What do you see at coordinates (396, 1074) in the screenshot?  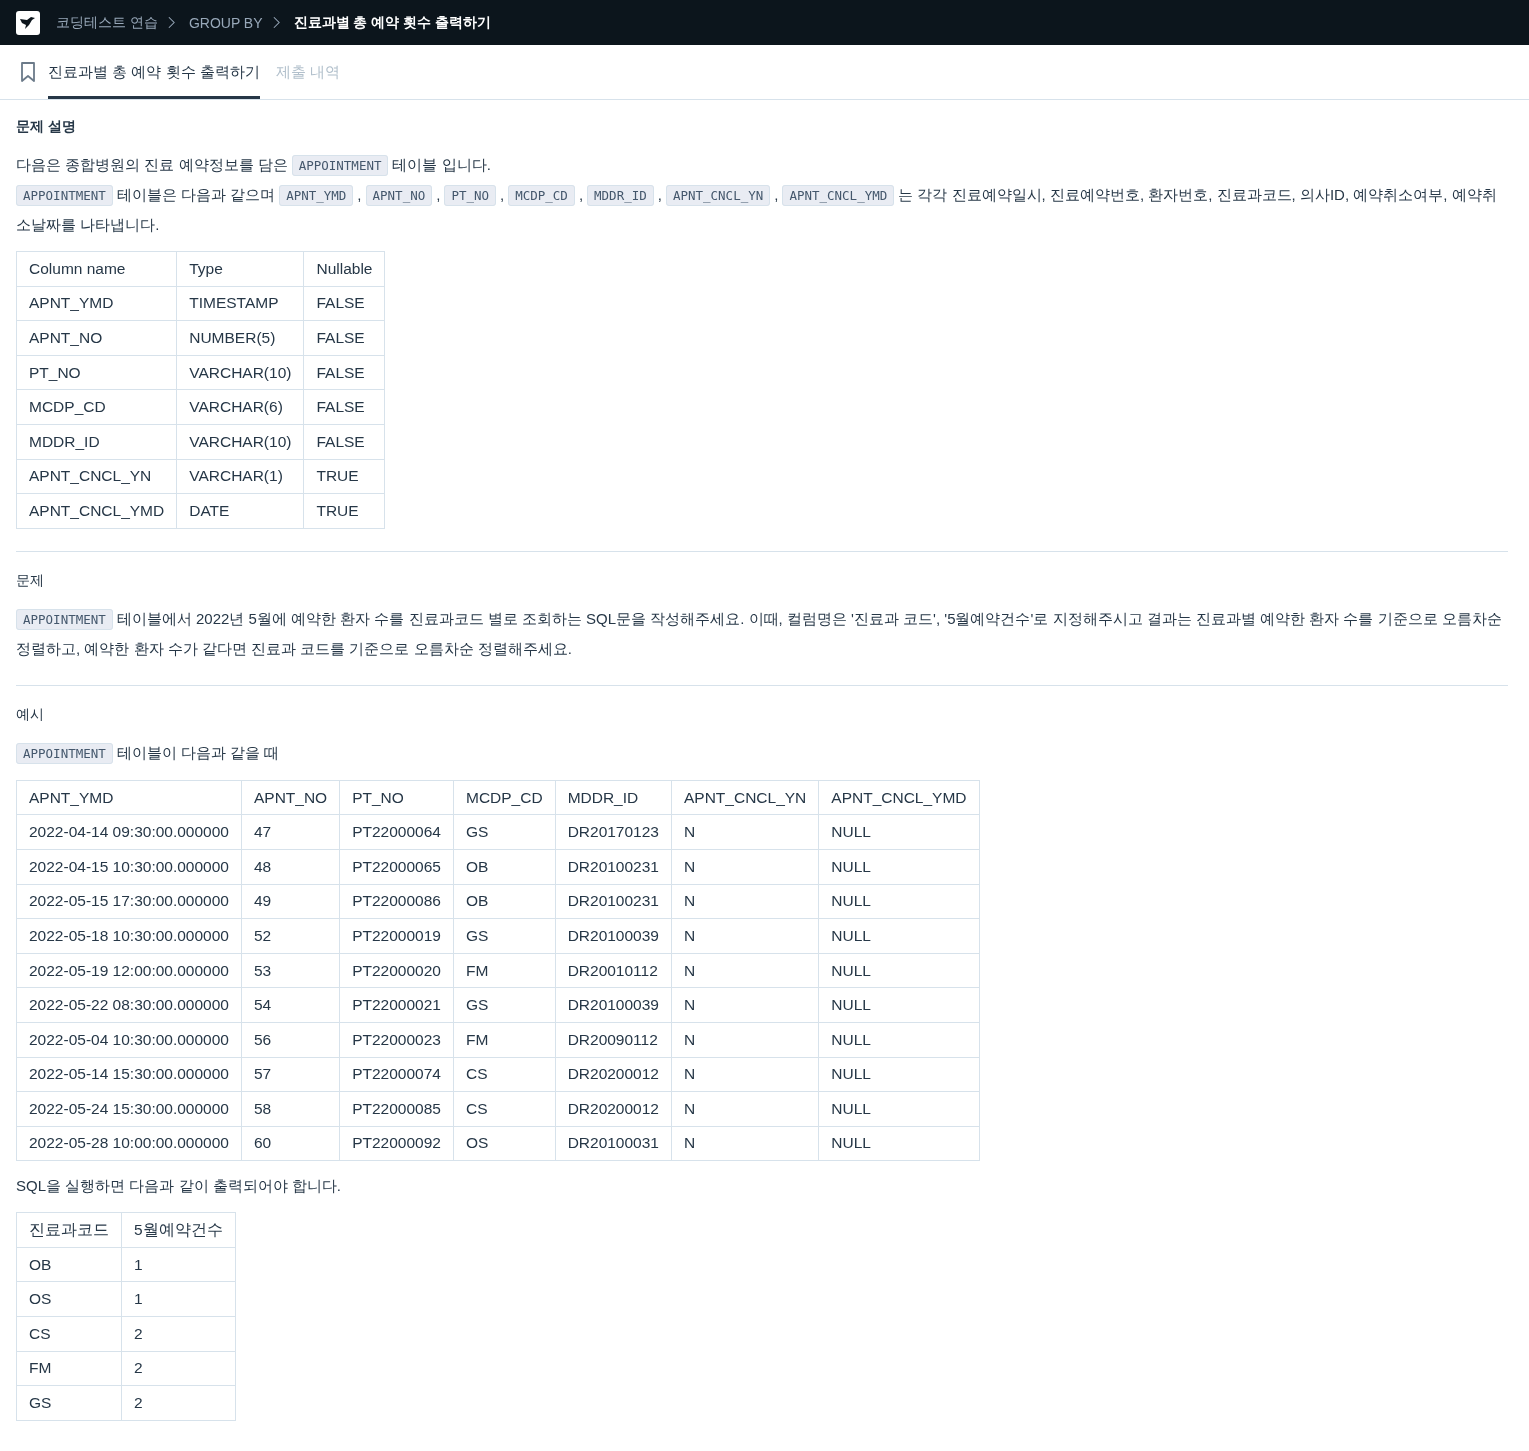 I see `table-cell: PT22000074` at bounding box center [396, 1074].